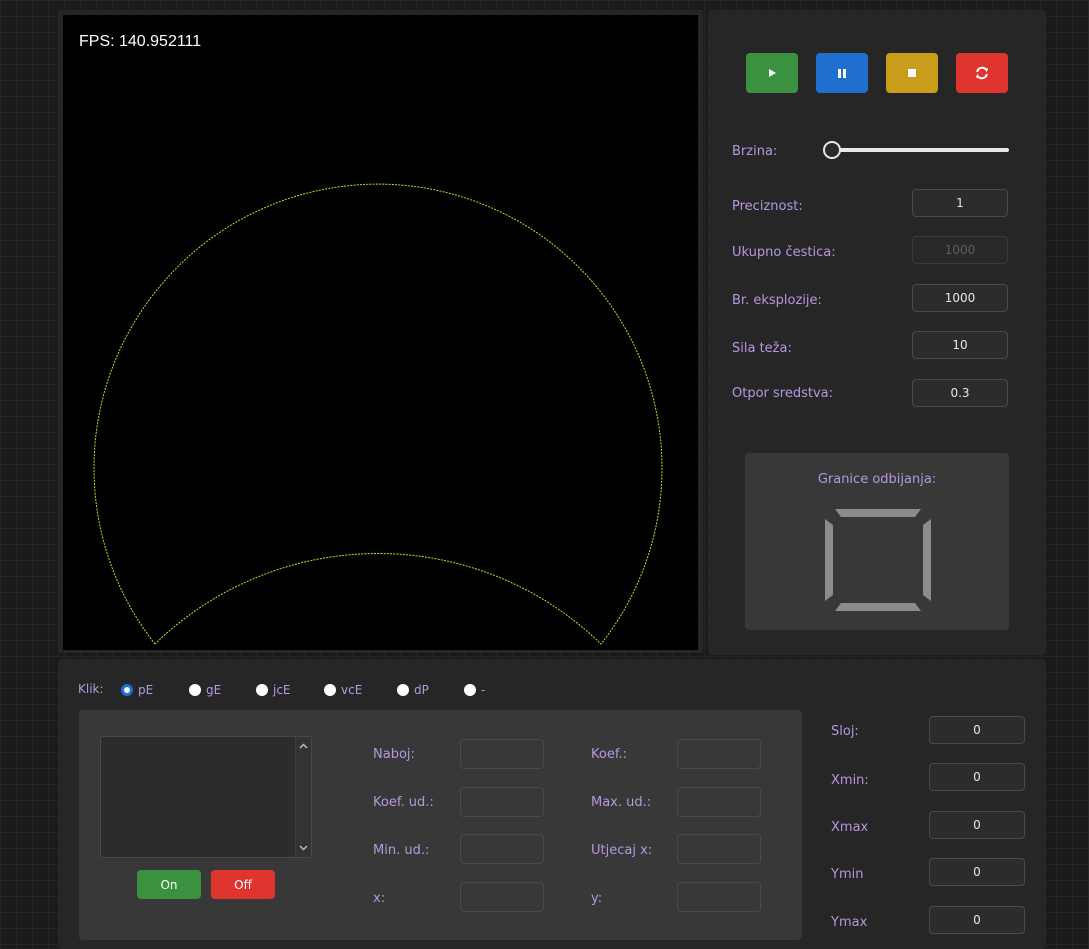  Describe the element at coordinates (847, 874) in the screenshot. I see `ymin-label: Ymin` at that location.